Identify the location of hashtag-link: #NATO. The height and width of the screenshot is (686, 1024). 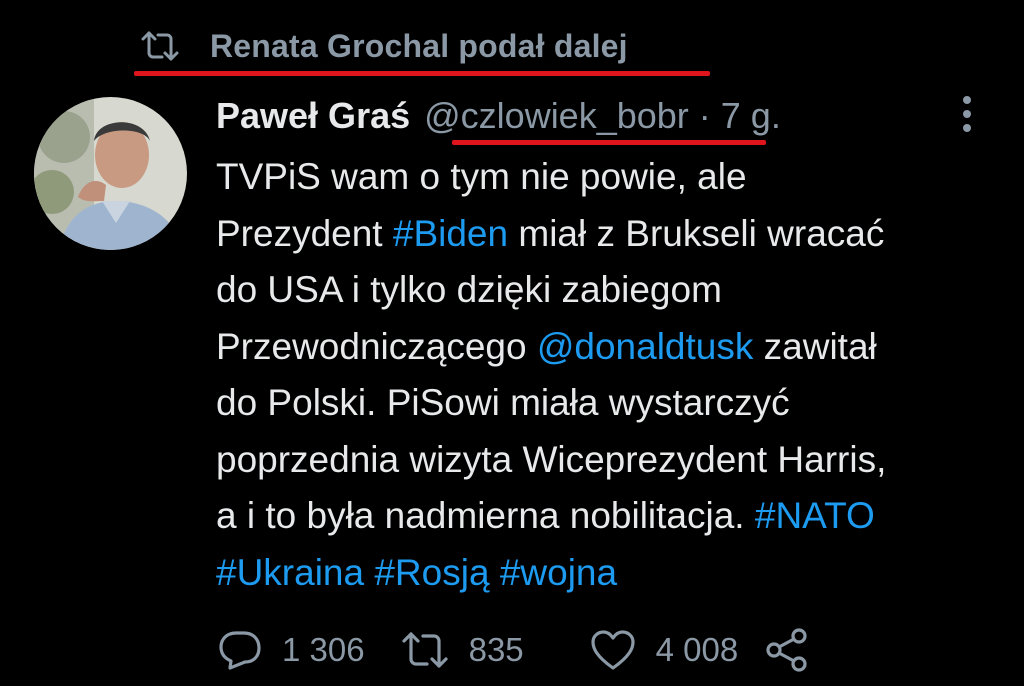
(815, 515).